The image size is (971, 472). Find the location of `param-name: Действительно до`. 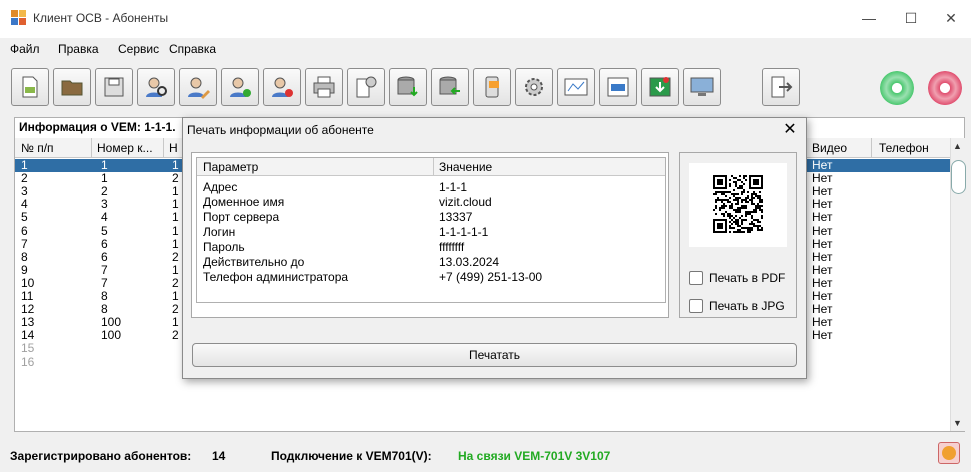

param-name: Действительно до is located at coordinates (254, 262).